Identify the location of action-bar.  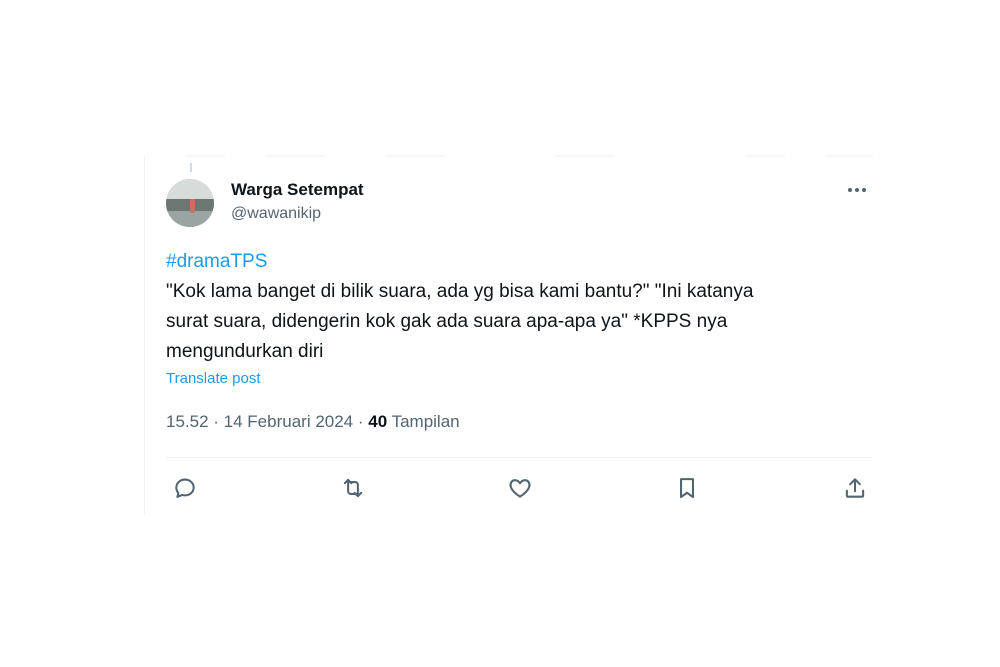
(519, 488).